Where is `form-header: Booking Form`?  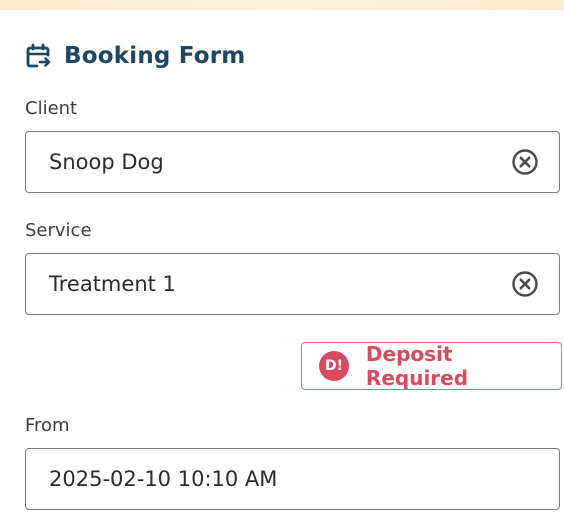 form-header: Booking Form is located at coordinates (135, 56).